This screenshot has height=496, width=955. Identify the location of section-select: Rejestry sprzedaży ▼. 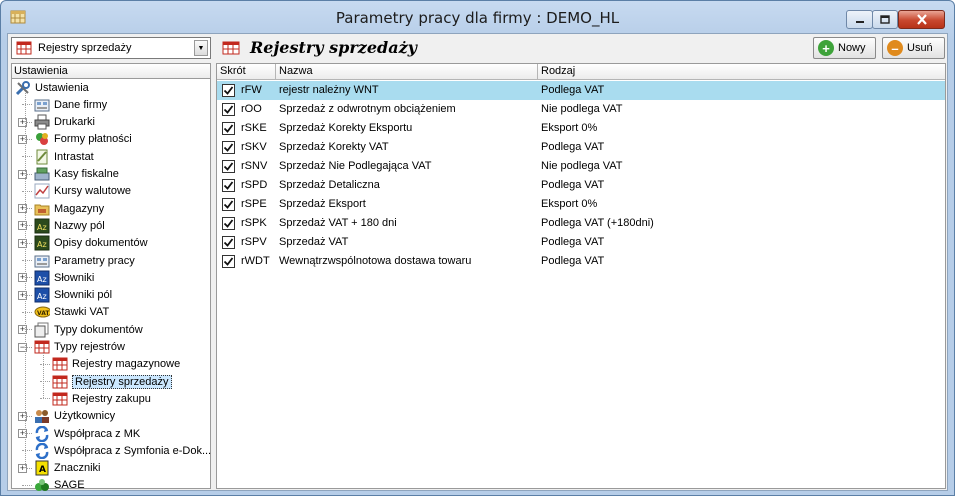
(111, 48).